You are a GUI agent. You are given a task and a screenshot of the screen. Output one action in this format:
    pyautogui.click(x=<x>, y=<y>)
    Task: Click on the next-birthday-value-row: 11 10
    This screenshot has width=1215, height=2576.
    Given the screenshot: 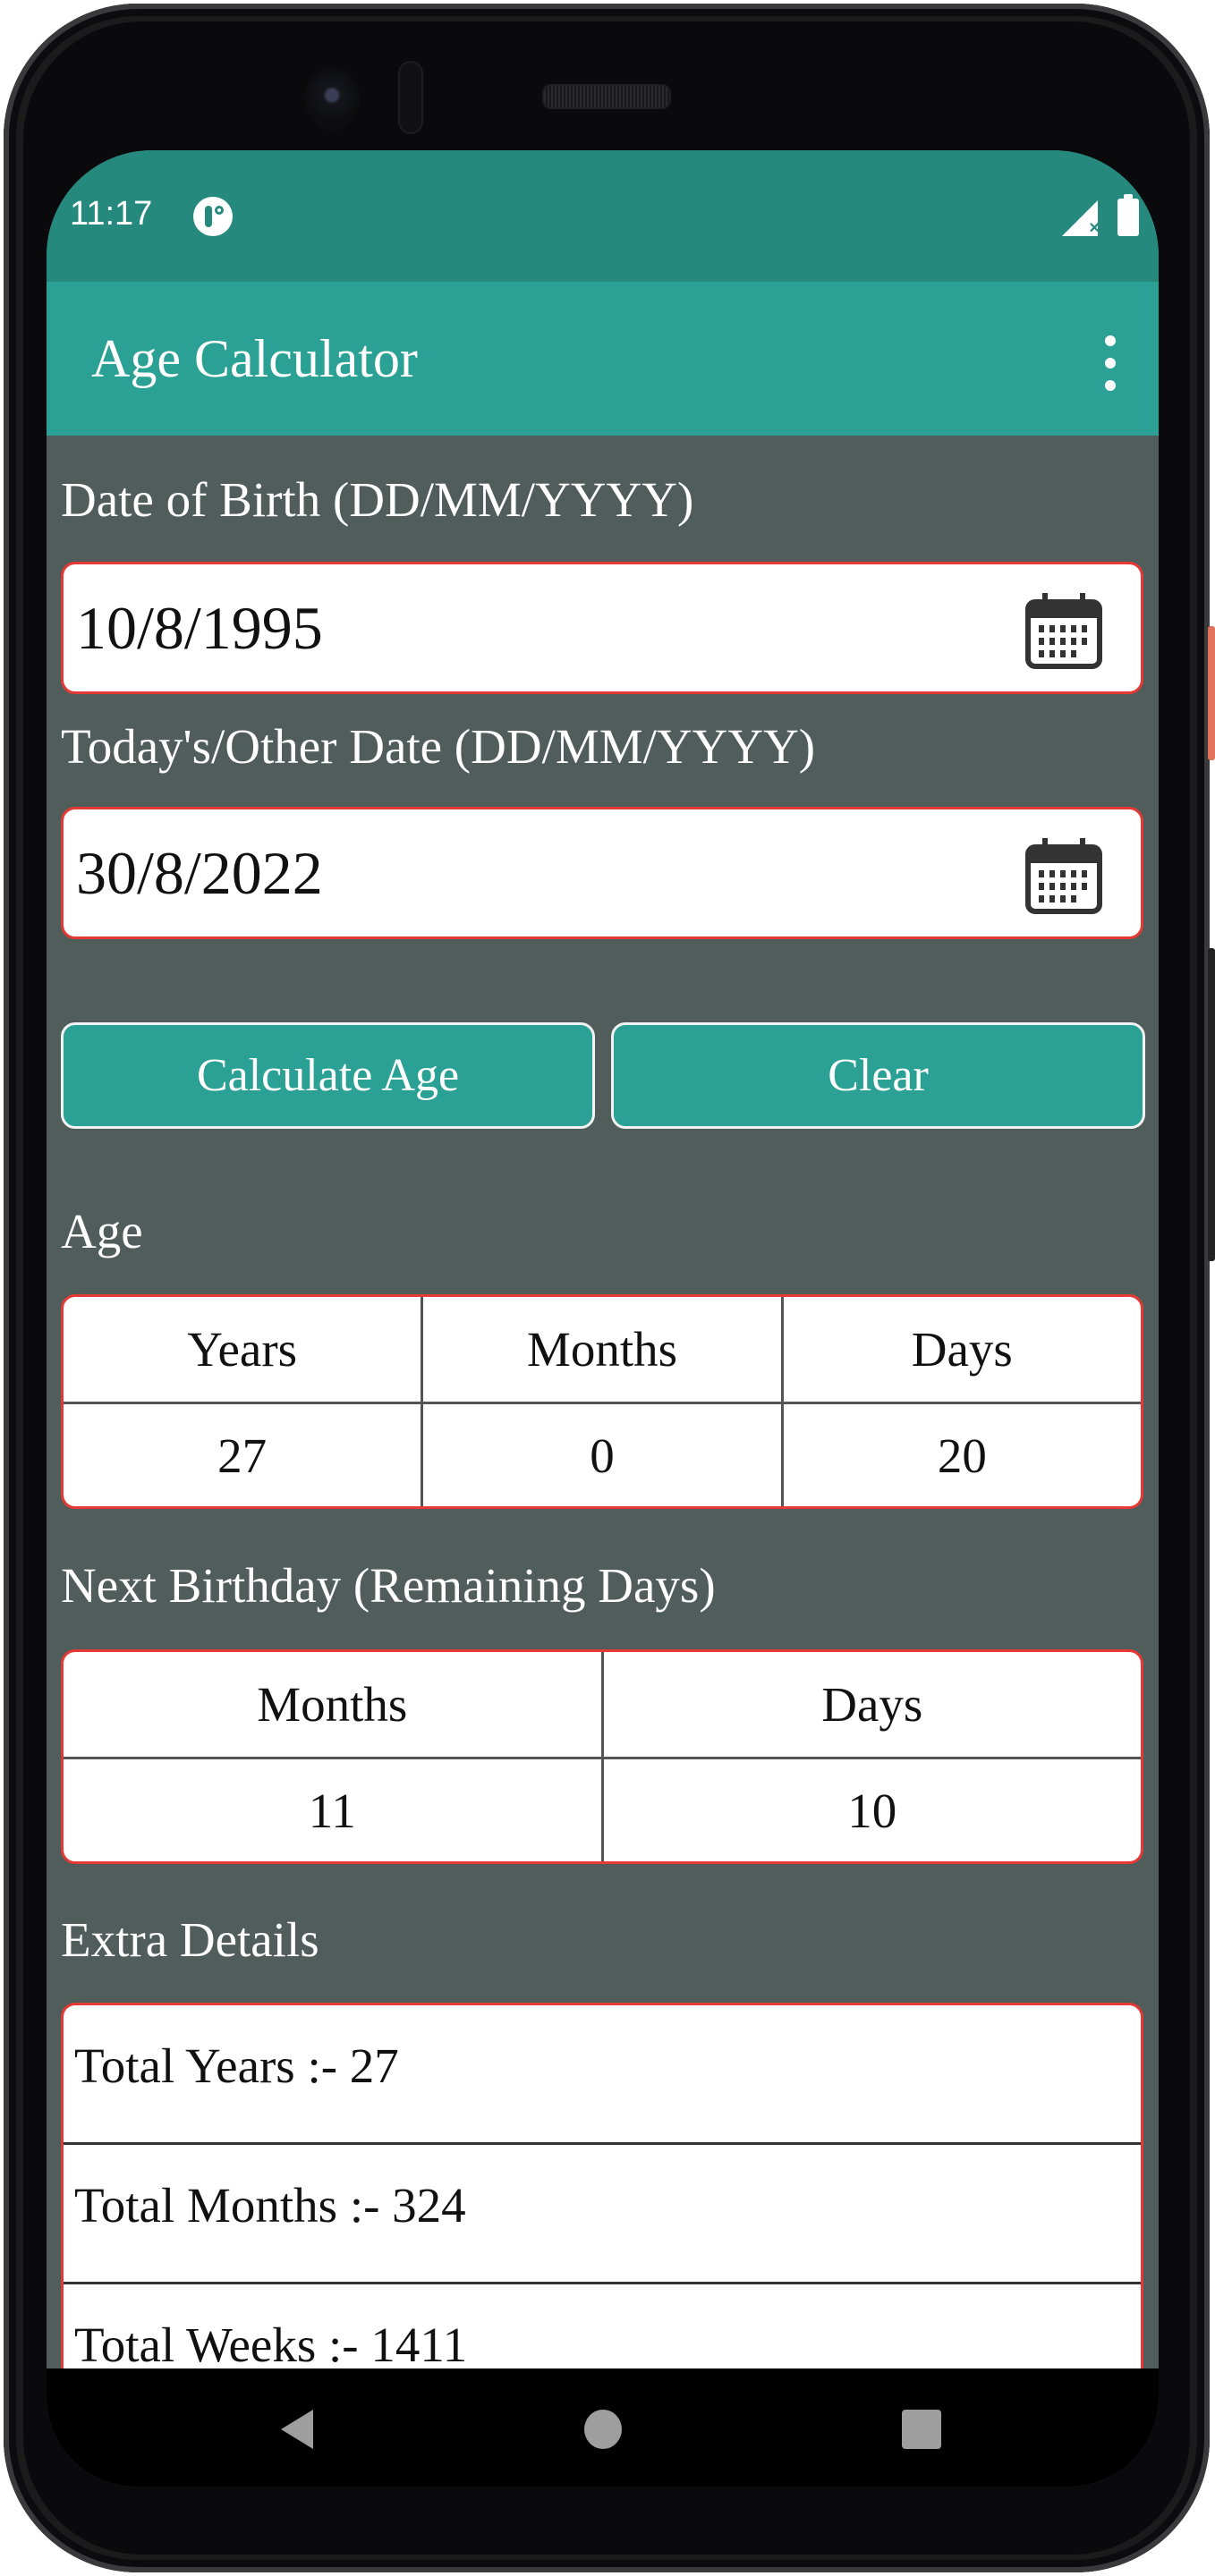 What is the action you would take?
    pyautogui.click(x=602, y=1809)
    